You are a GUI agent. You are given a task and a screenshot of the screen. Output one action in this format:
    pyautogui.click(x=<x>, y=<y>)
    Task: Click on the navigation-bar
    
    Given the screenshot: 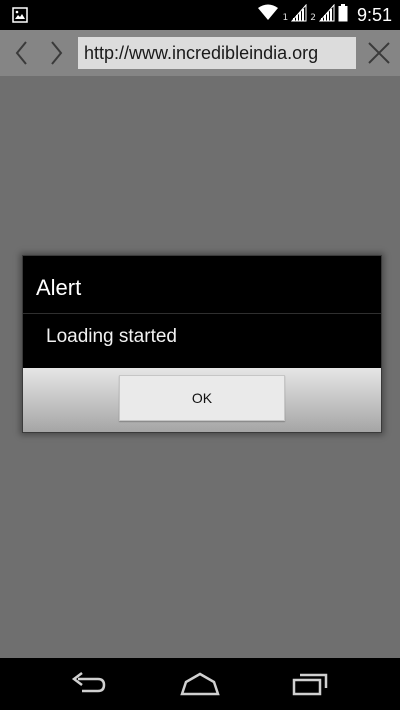 What is the action you would take?
    pyautogui.click(x=200, y=684)
    